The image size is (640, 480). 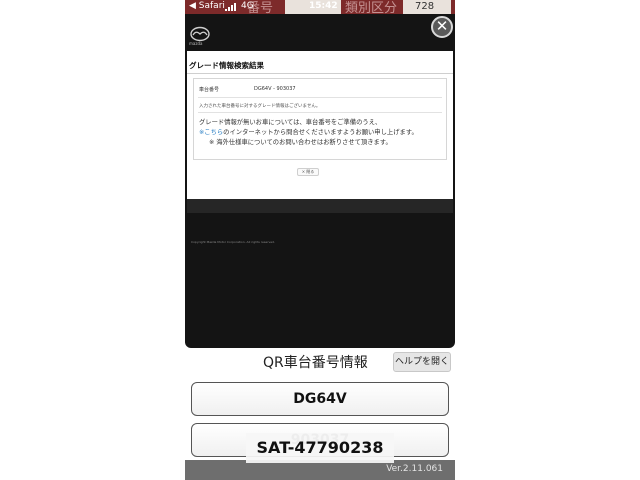 I want to click on brand-name: mazda, so click(x=196, y=43).